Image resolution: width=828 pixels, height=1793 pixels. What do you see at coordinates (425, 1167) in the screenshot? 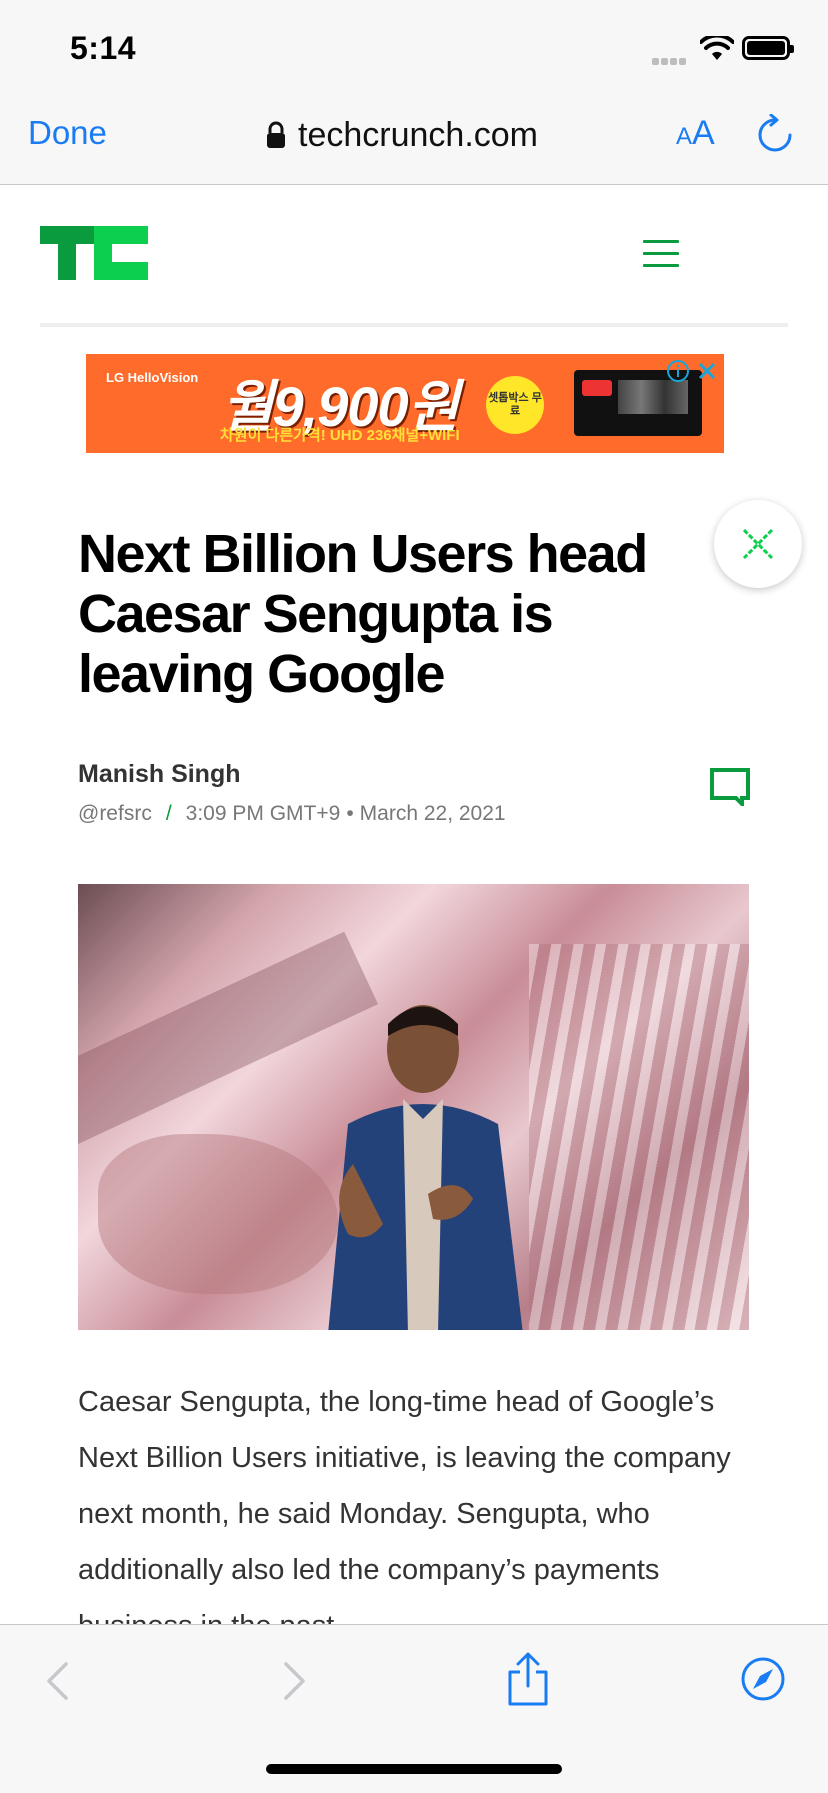
I see `speaker-photo` at bounding box center [425, 1167].